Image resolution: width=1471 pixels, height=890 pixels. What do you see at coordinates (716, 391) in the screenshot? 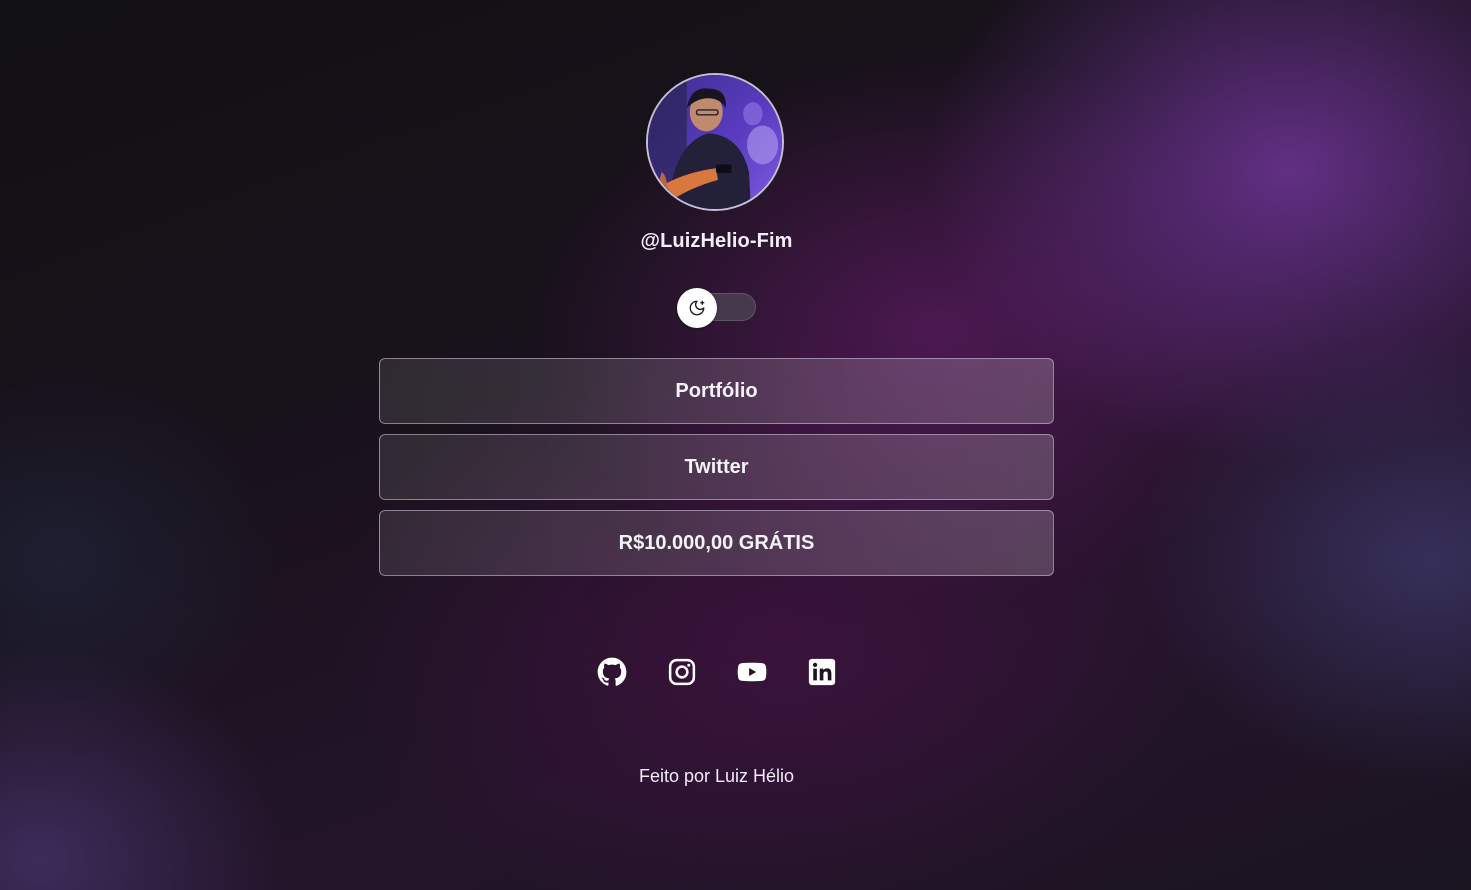
I see `link-button-portfolio: Portfólio` at bounding box center [716, 391].